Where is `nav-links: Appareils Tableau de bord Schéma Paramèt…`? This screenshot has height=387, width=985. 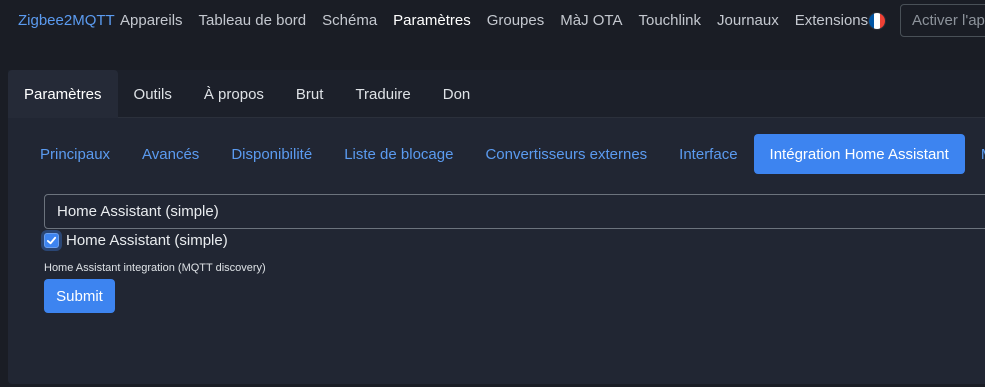
nav-links: Appareils Tableau de bord Schéma Paramèt… is located at coordinates (494, 20).